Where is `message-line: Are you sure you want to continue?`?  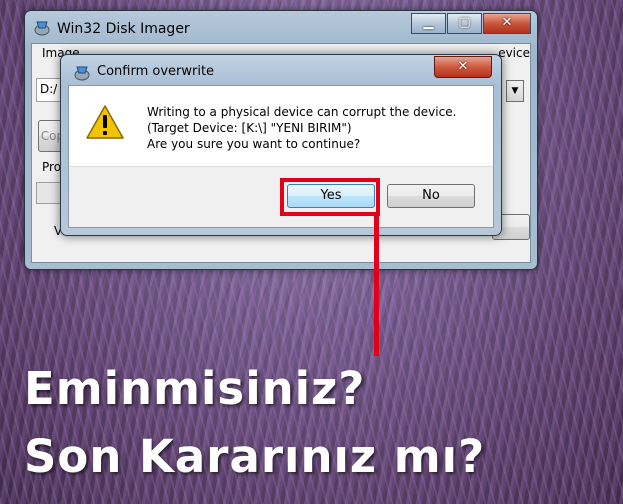
message-line: Are you sure you want to continue? is located at coordinates (254, 144).